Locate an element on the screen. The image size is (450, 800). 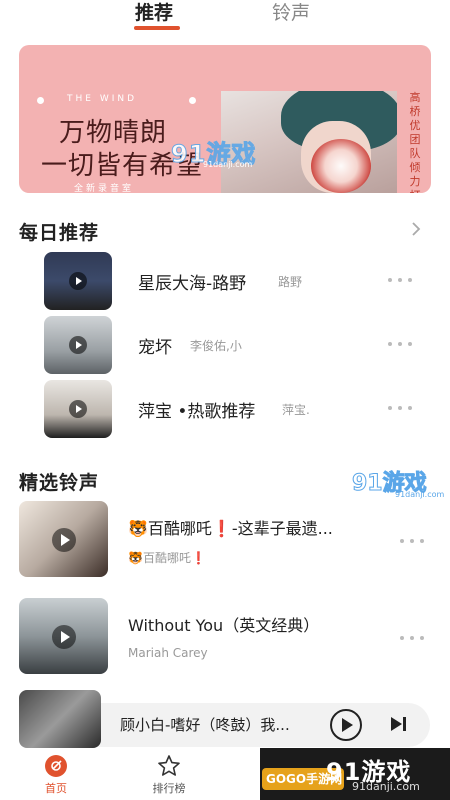
nav-chart: 排行榜 is located at coordinates (169, 775).